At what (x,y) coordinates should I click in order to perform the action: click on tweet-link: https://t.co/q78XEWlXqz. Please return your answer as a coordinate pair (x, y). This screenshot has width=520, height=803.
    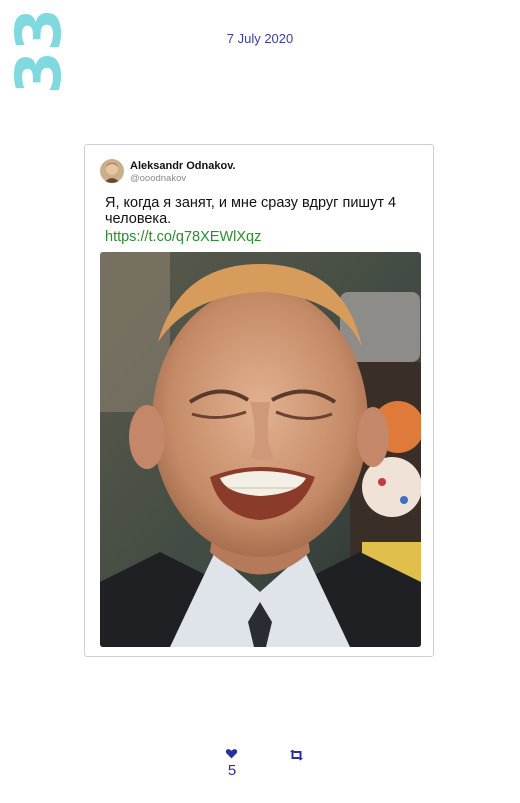
    Looking at the image, I should click on (183, 237).